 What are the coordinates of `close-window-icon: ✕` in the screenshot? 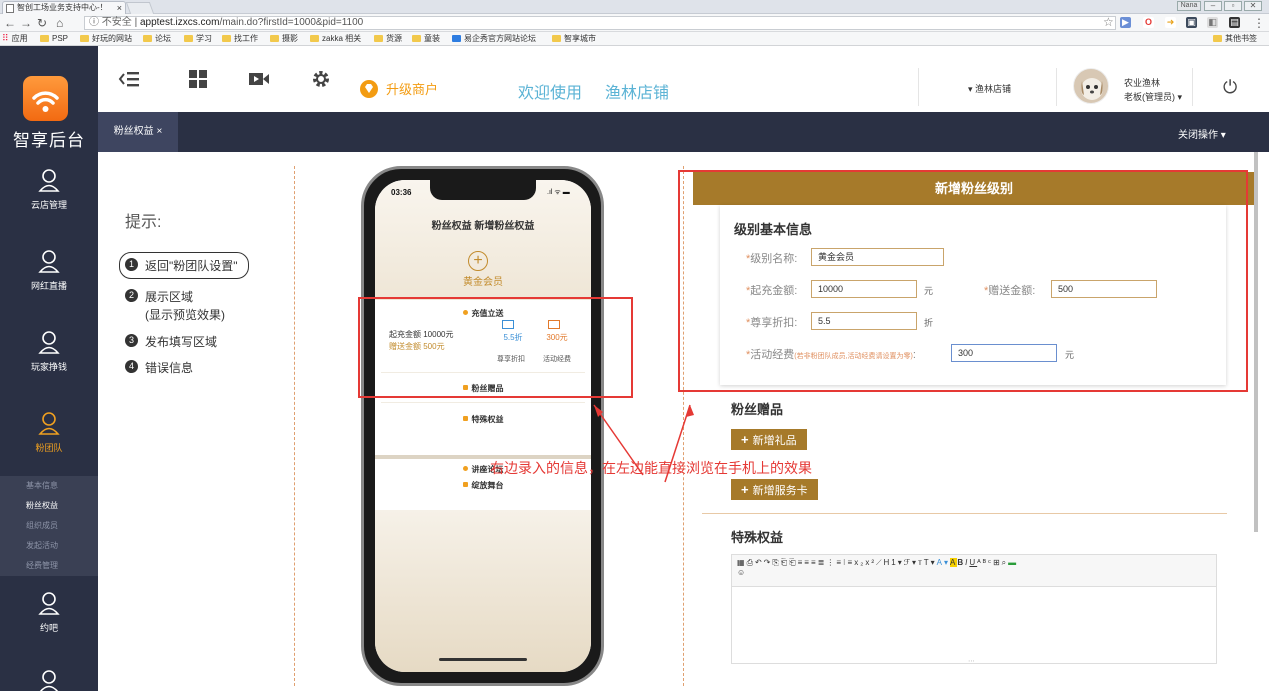 It's located at (1253, 6).